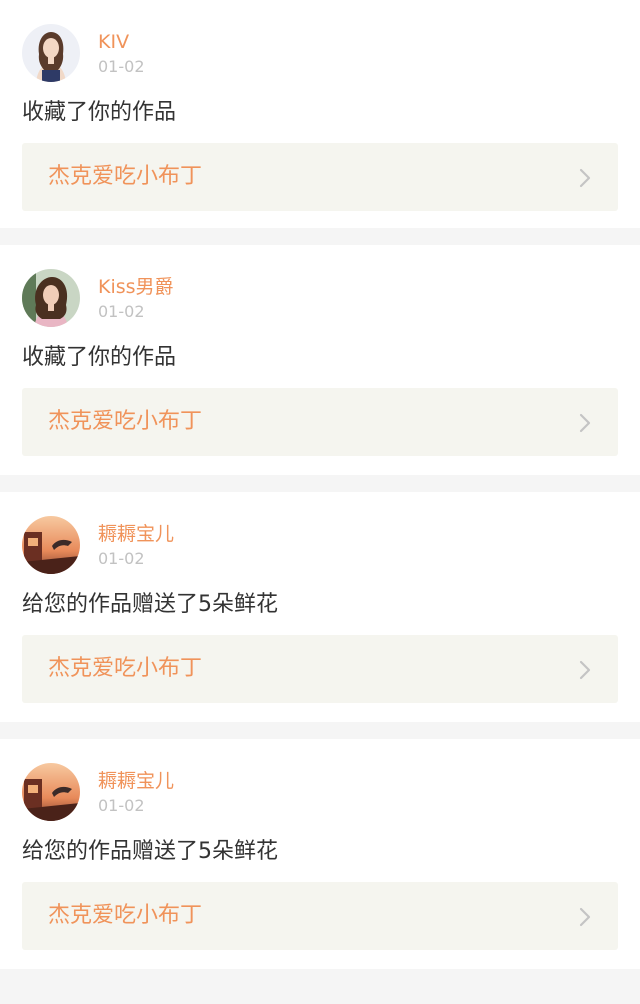 This screenshot has width=640, height=1004. Describe the element at coordinates (113, 42) in the screenshot. I see `user-name: KIV` at that location.